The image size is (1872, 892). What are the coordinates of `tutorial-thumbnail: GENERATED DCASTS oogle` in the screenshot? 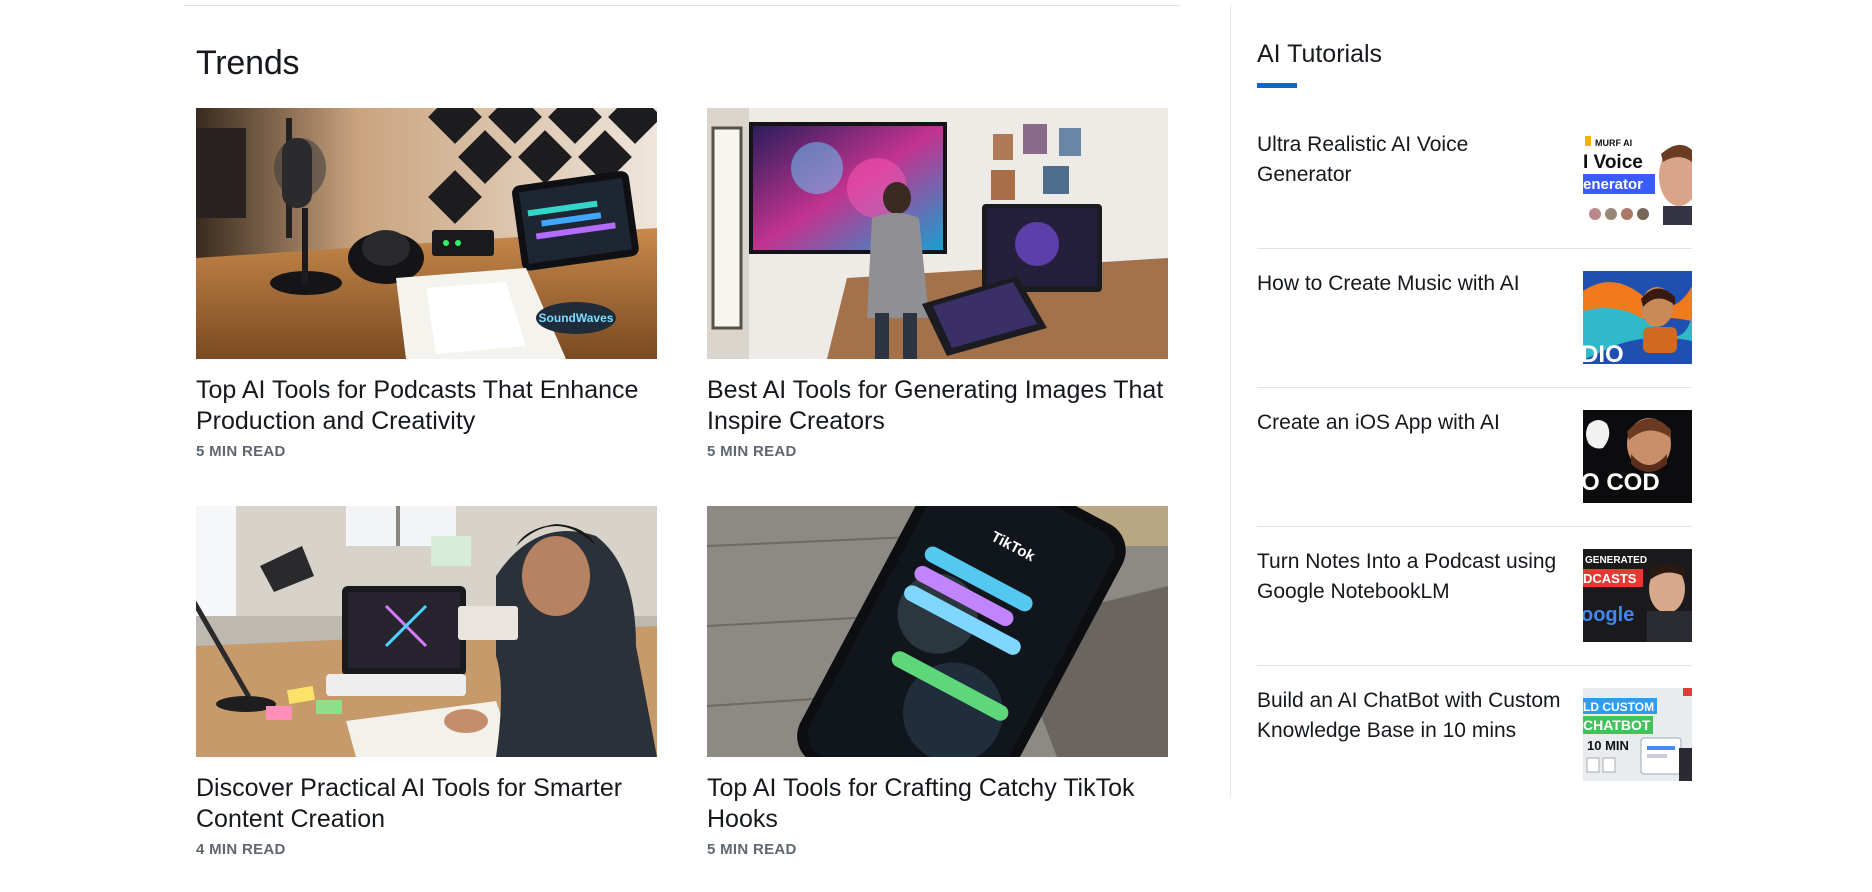 It's located at (1637, 595).